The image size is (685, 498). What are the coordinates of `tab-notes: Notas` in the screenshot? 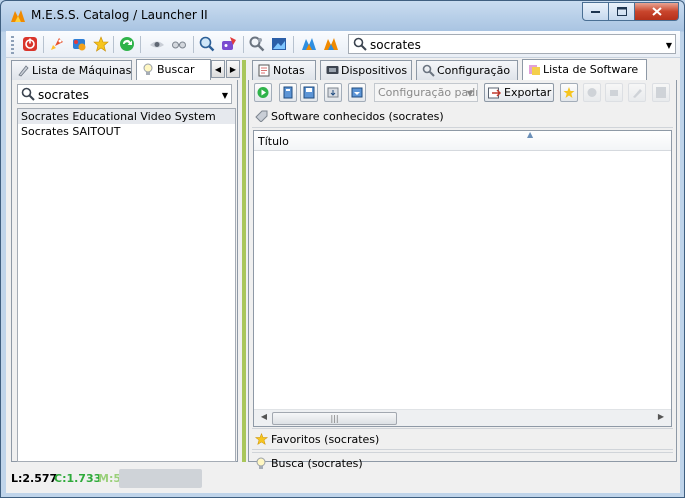 It's located at (284, 70).